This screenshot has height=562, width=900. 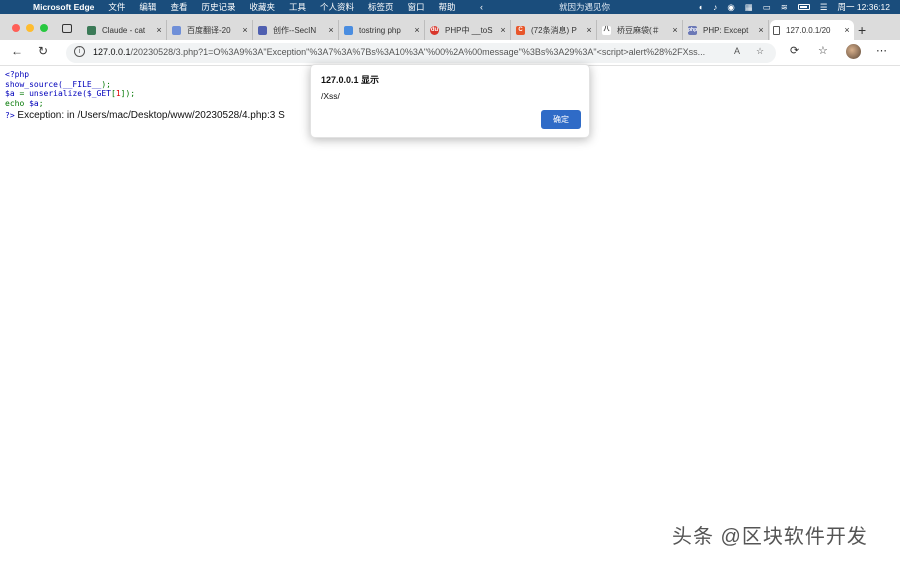 I want to click on tab-localhost-active: 127.0.0.1/20 ×, so click(x=812, y=30).